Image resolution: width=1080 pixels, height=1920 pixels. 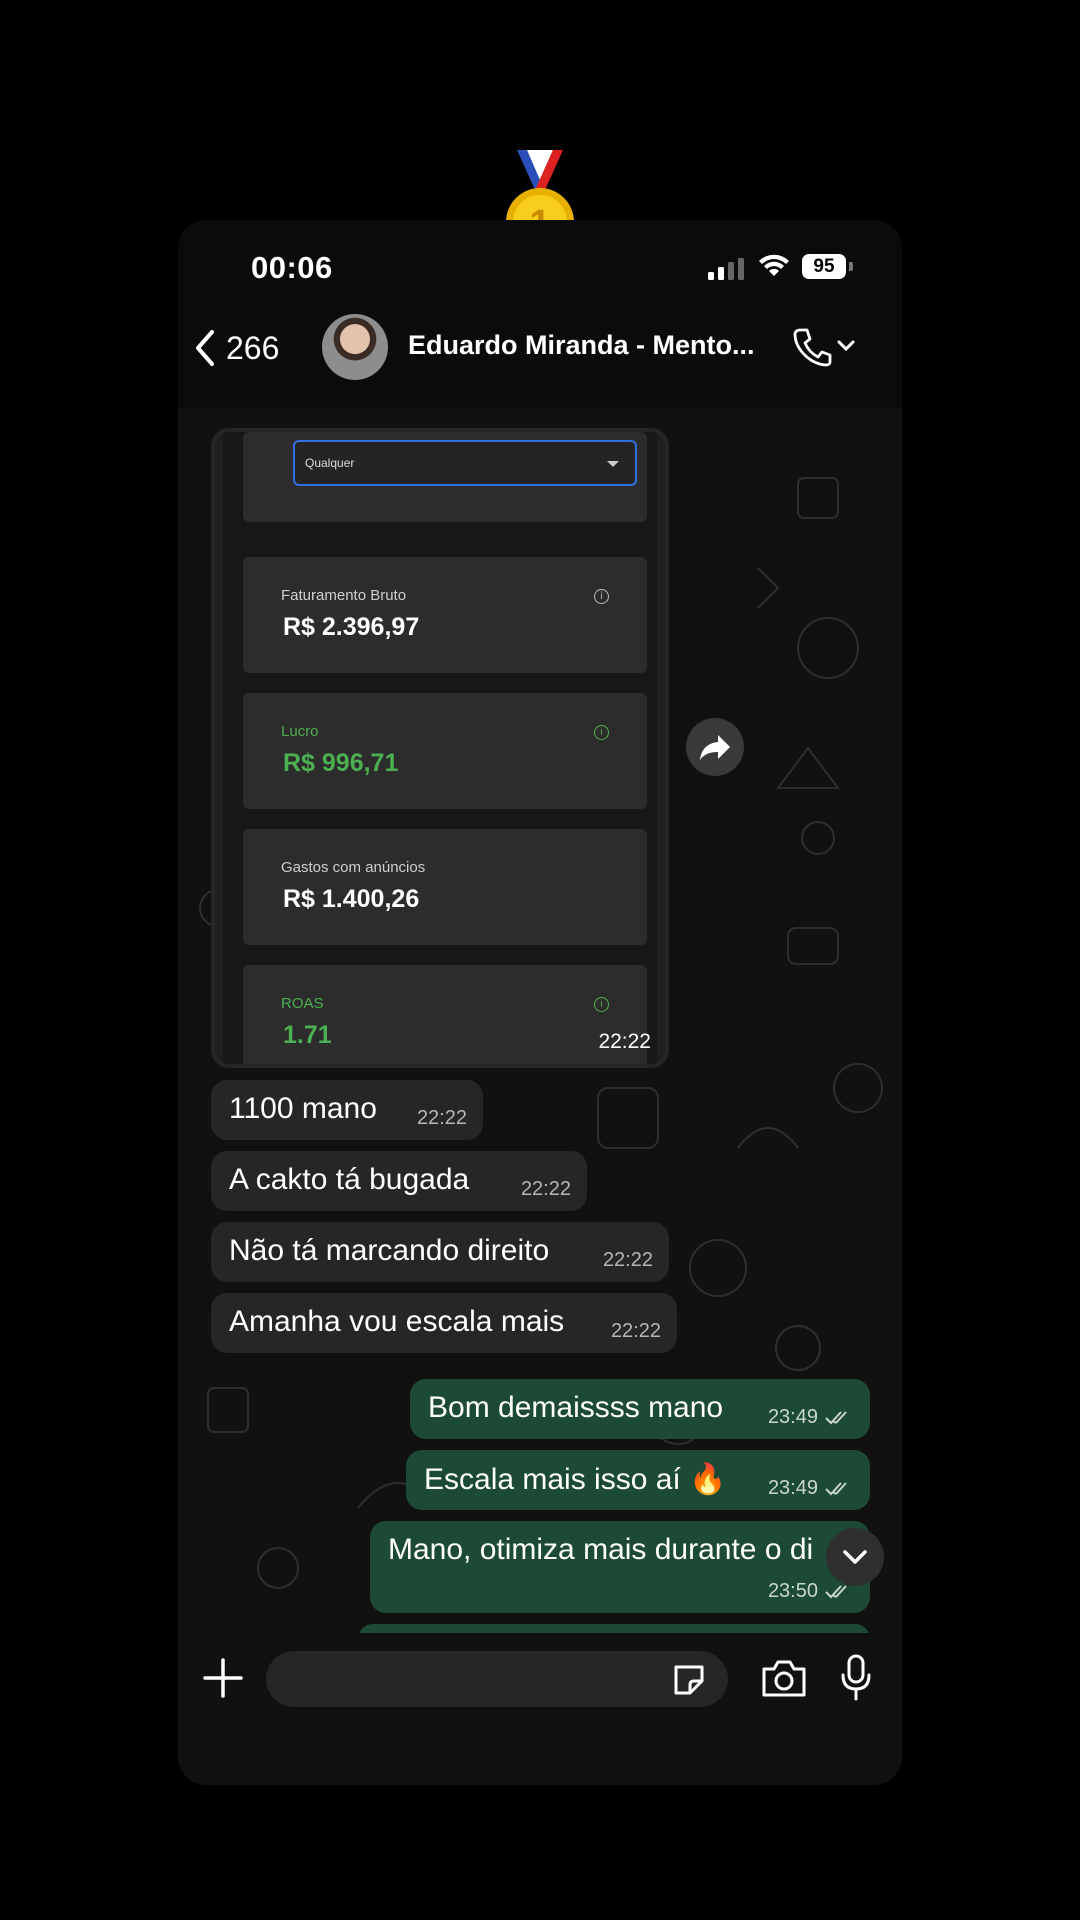 I want to click on forward-button, so click(x=715, y=747).